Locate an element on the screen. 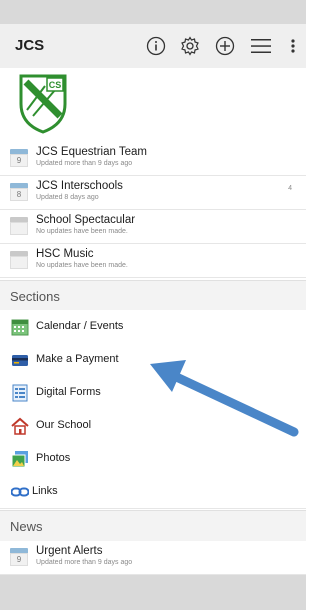 This screenshot has width=320, height=610. forms-icon is located at coordinates (20, 393).